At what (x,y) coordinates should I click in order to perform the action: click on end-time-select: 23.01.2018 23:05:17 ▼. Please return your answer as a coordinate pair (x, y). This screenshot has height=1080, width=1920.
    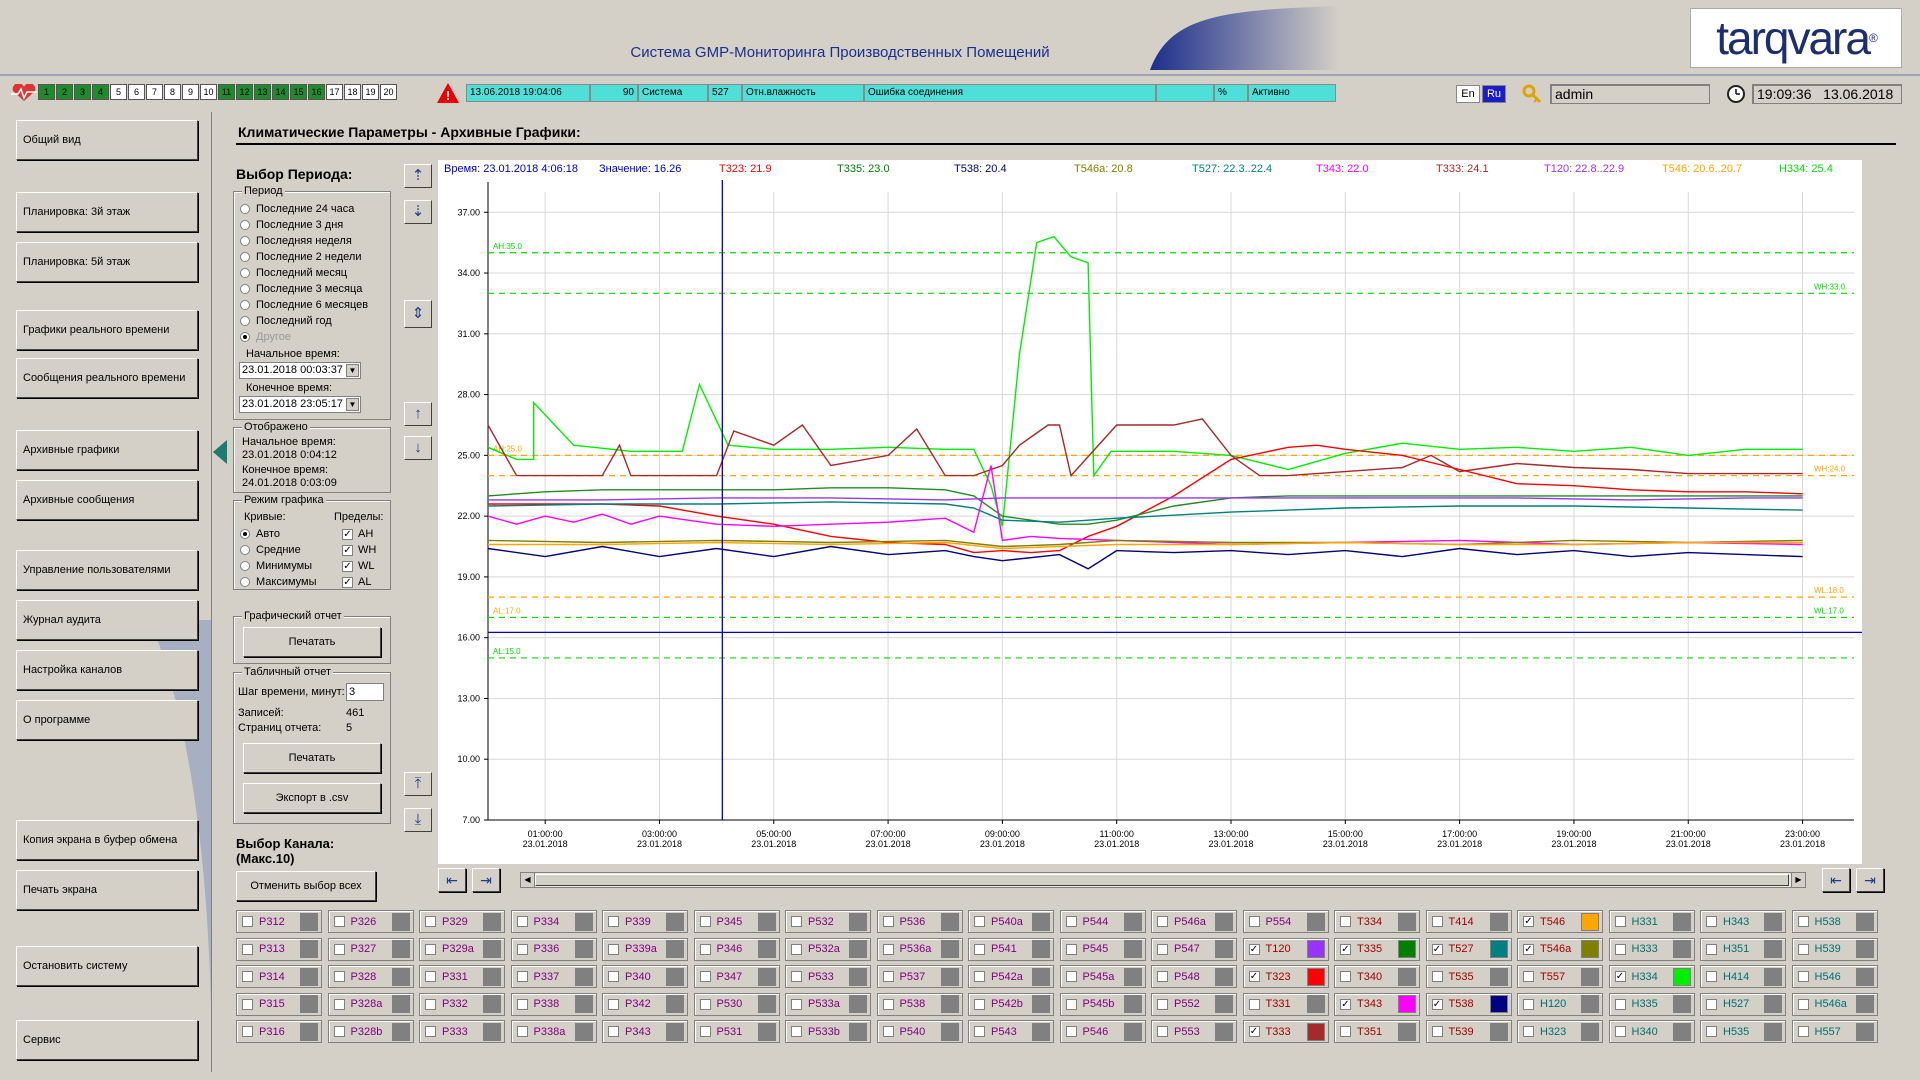
    Looking at the image, I should click on (300, 404).